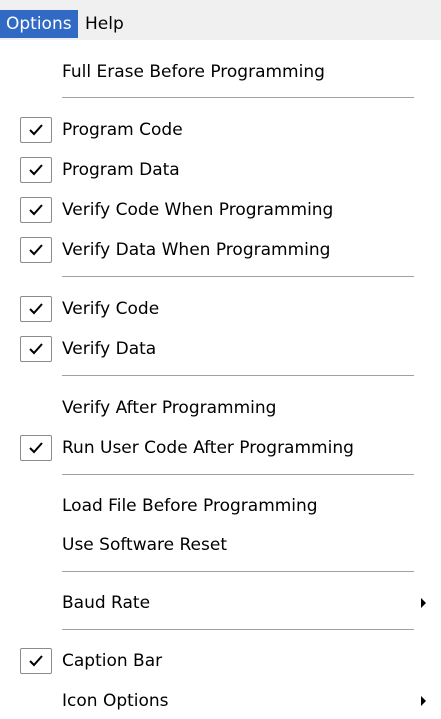  What do you see at coordinates (104, 24) in the screenshot?
I see `menubar-help: Help` at bounding box center [104, 24].